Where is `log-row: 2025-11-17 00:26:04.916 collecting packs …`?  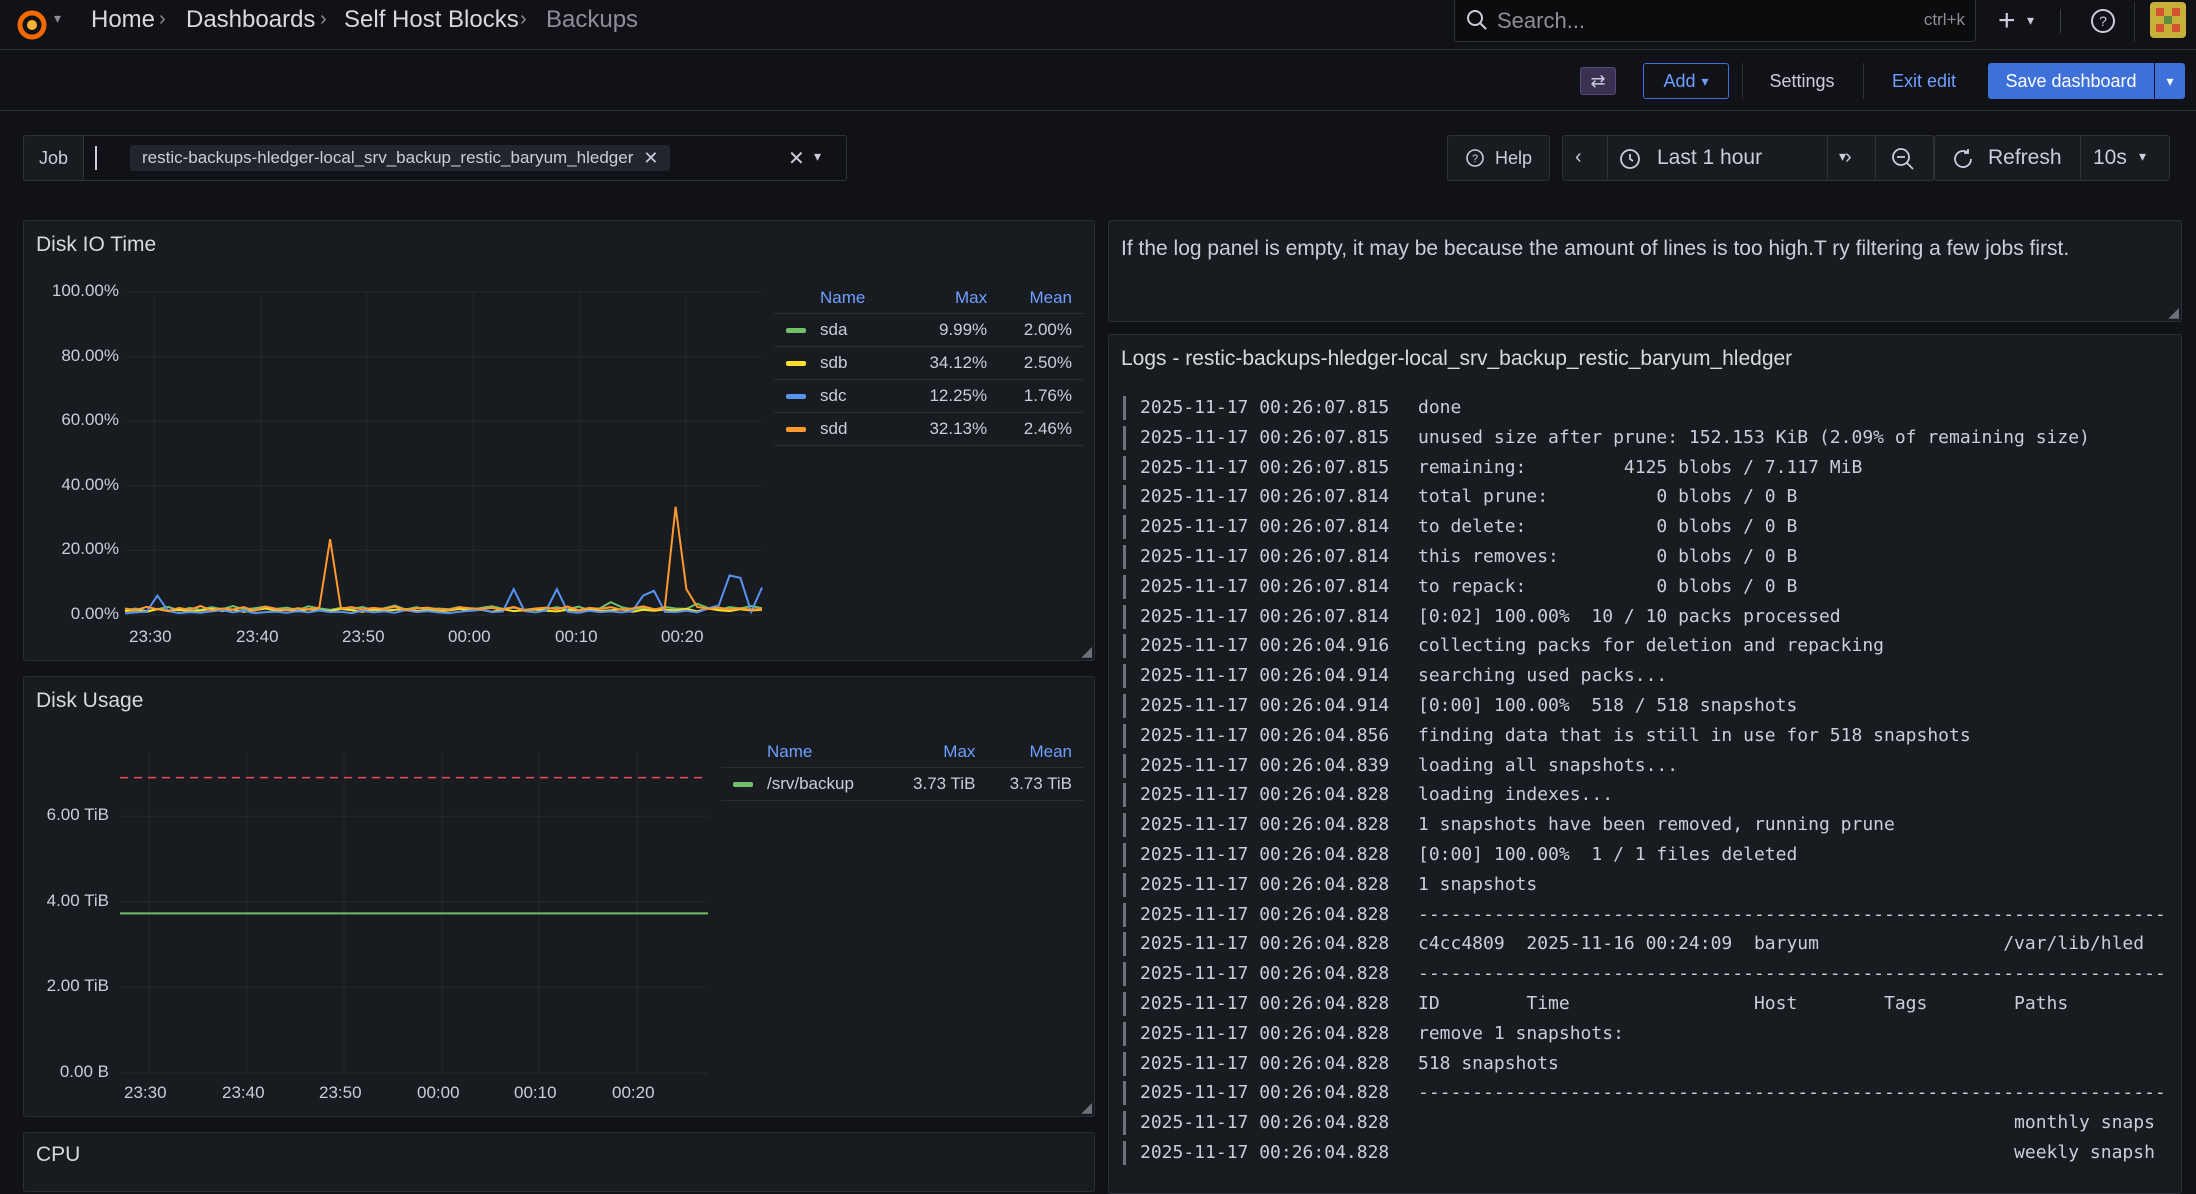
log-row: 2025-11-17 00:26:04.916 collecting packs … is located at coordinates (1503, 646).